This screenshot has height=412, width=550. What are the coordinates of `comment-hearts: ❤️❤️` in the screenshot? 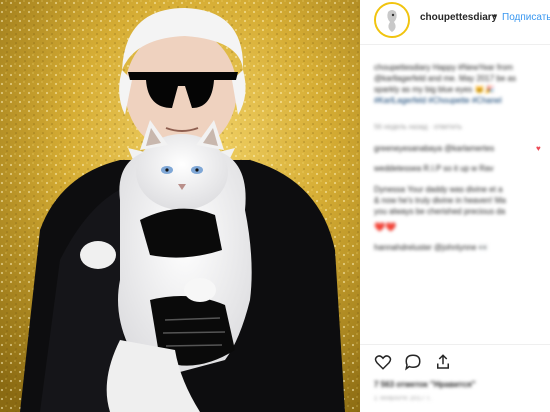 It's located at (385, 227).